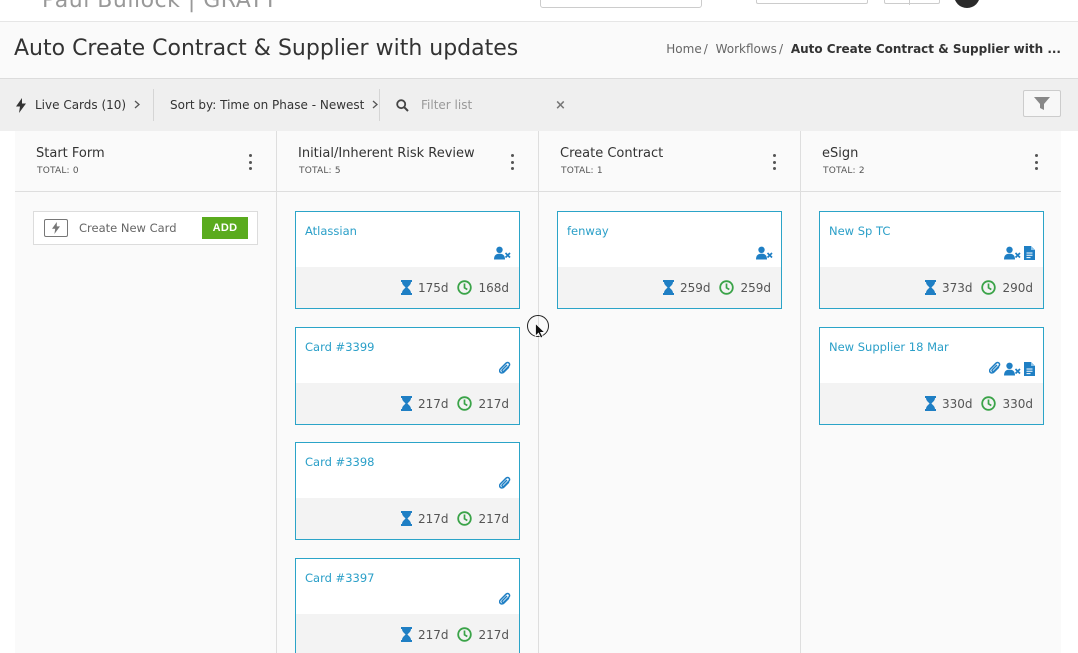 Image resolution: width=1078 pixels, height=653 pixels. Describe the element at coordinates (931, 161) in the screenshot. I see `column-header: eSign TOTAL: 2` at that location.